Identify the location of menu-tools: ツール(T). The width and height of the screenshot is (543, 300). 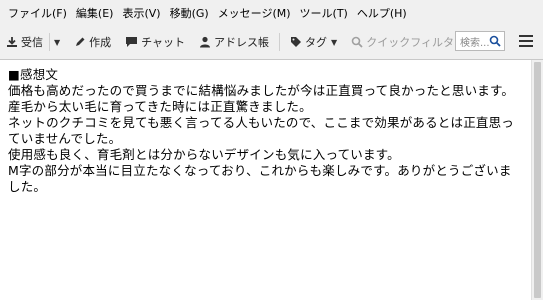
(324, 13).